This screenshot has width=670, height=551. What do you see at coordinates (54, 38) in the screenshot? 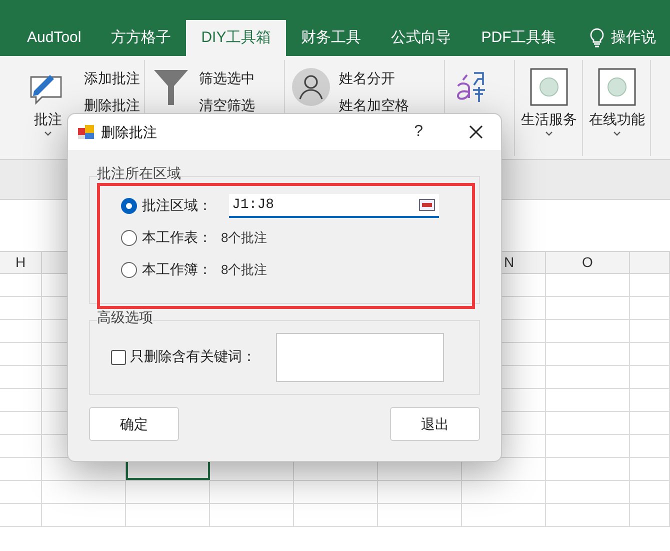
I see `ribbon-tab: AudTool` at bounding box center [54, 38].